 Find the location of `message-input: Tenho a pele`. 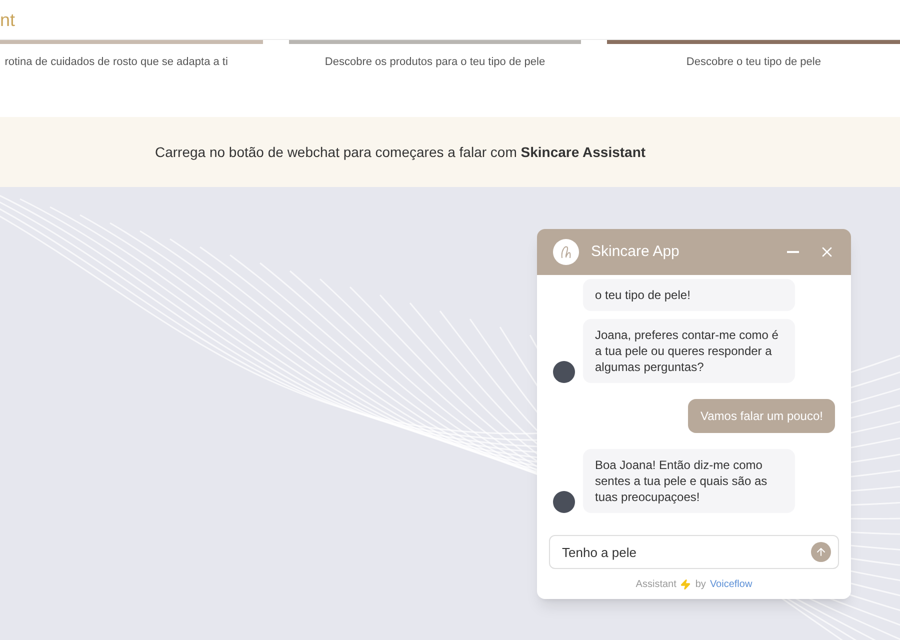

message-input: Tenho a pele is located at coordinates (694, 552).